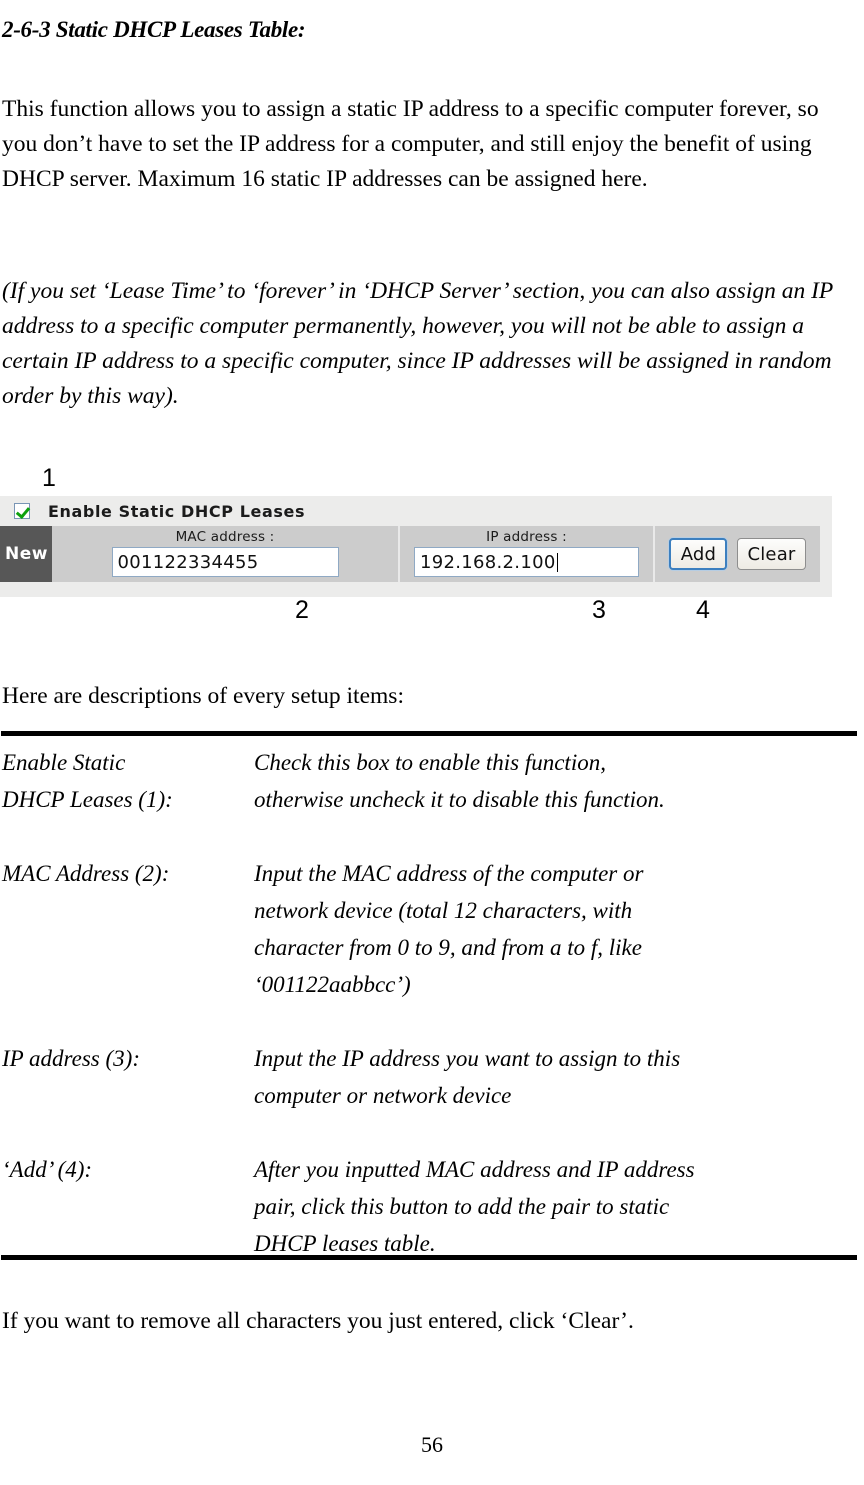  I want to click on definition-term: MAC Address (2):, so click(86, 873).